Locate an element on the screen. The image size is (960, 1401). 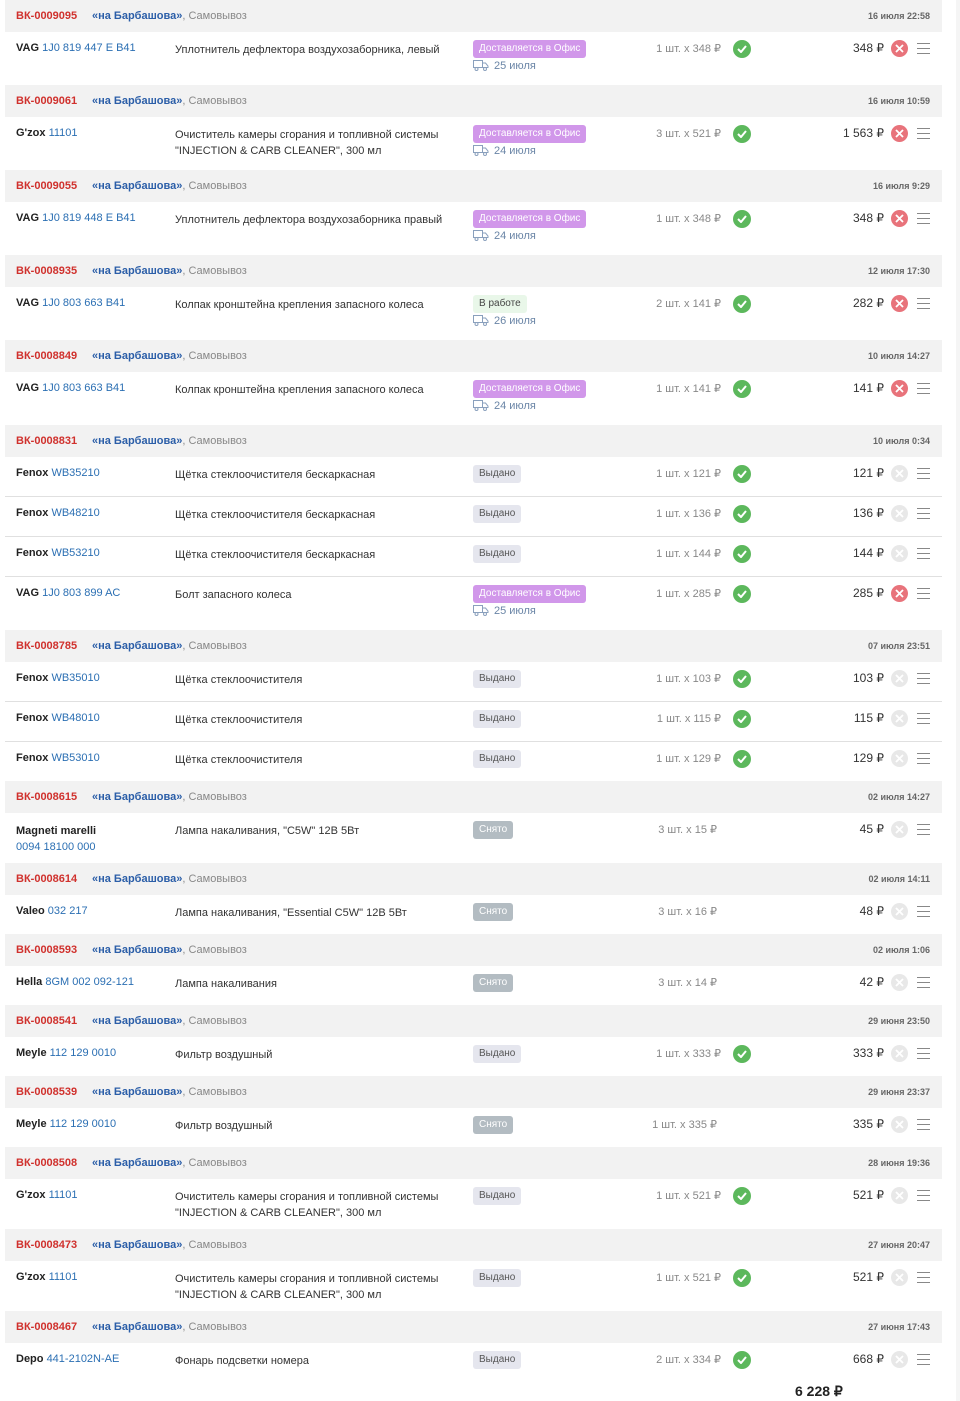
part-code-link: WB48010 is located at coordinates (75, 718).